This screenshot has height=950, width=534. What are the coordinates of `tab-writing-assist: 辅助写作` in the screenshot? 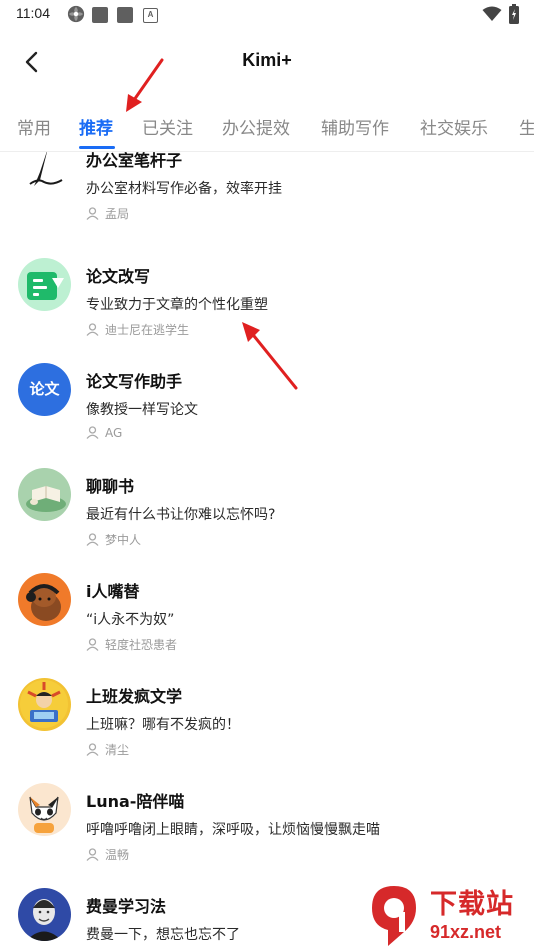 It's located at (355, 126).